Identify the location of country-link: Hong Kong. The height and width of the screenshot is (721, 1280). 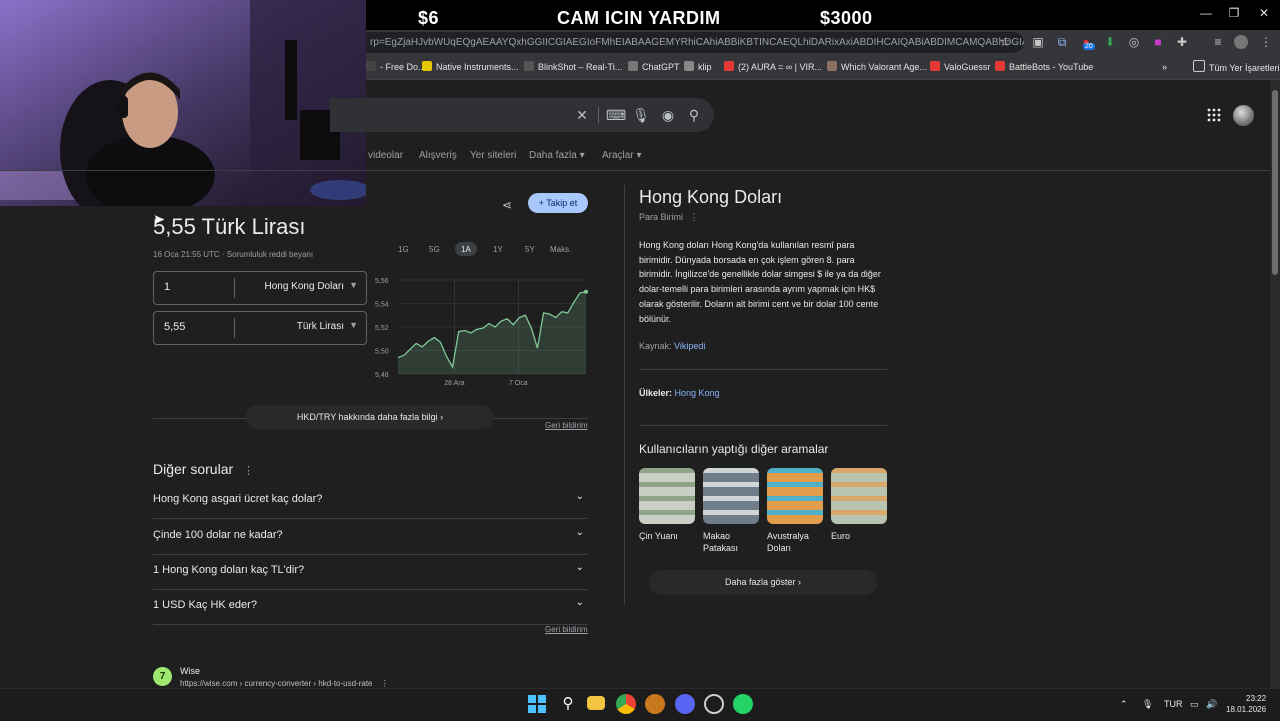
(697, 393).